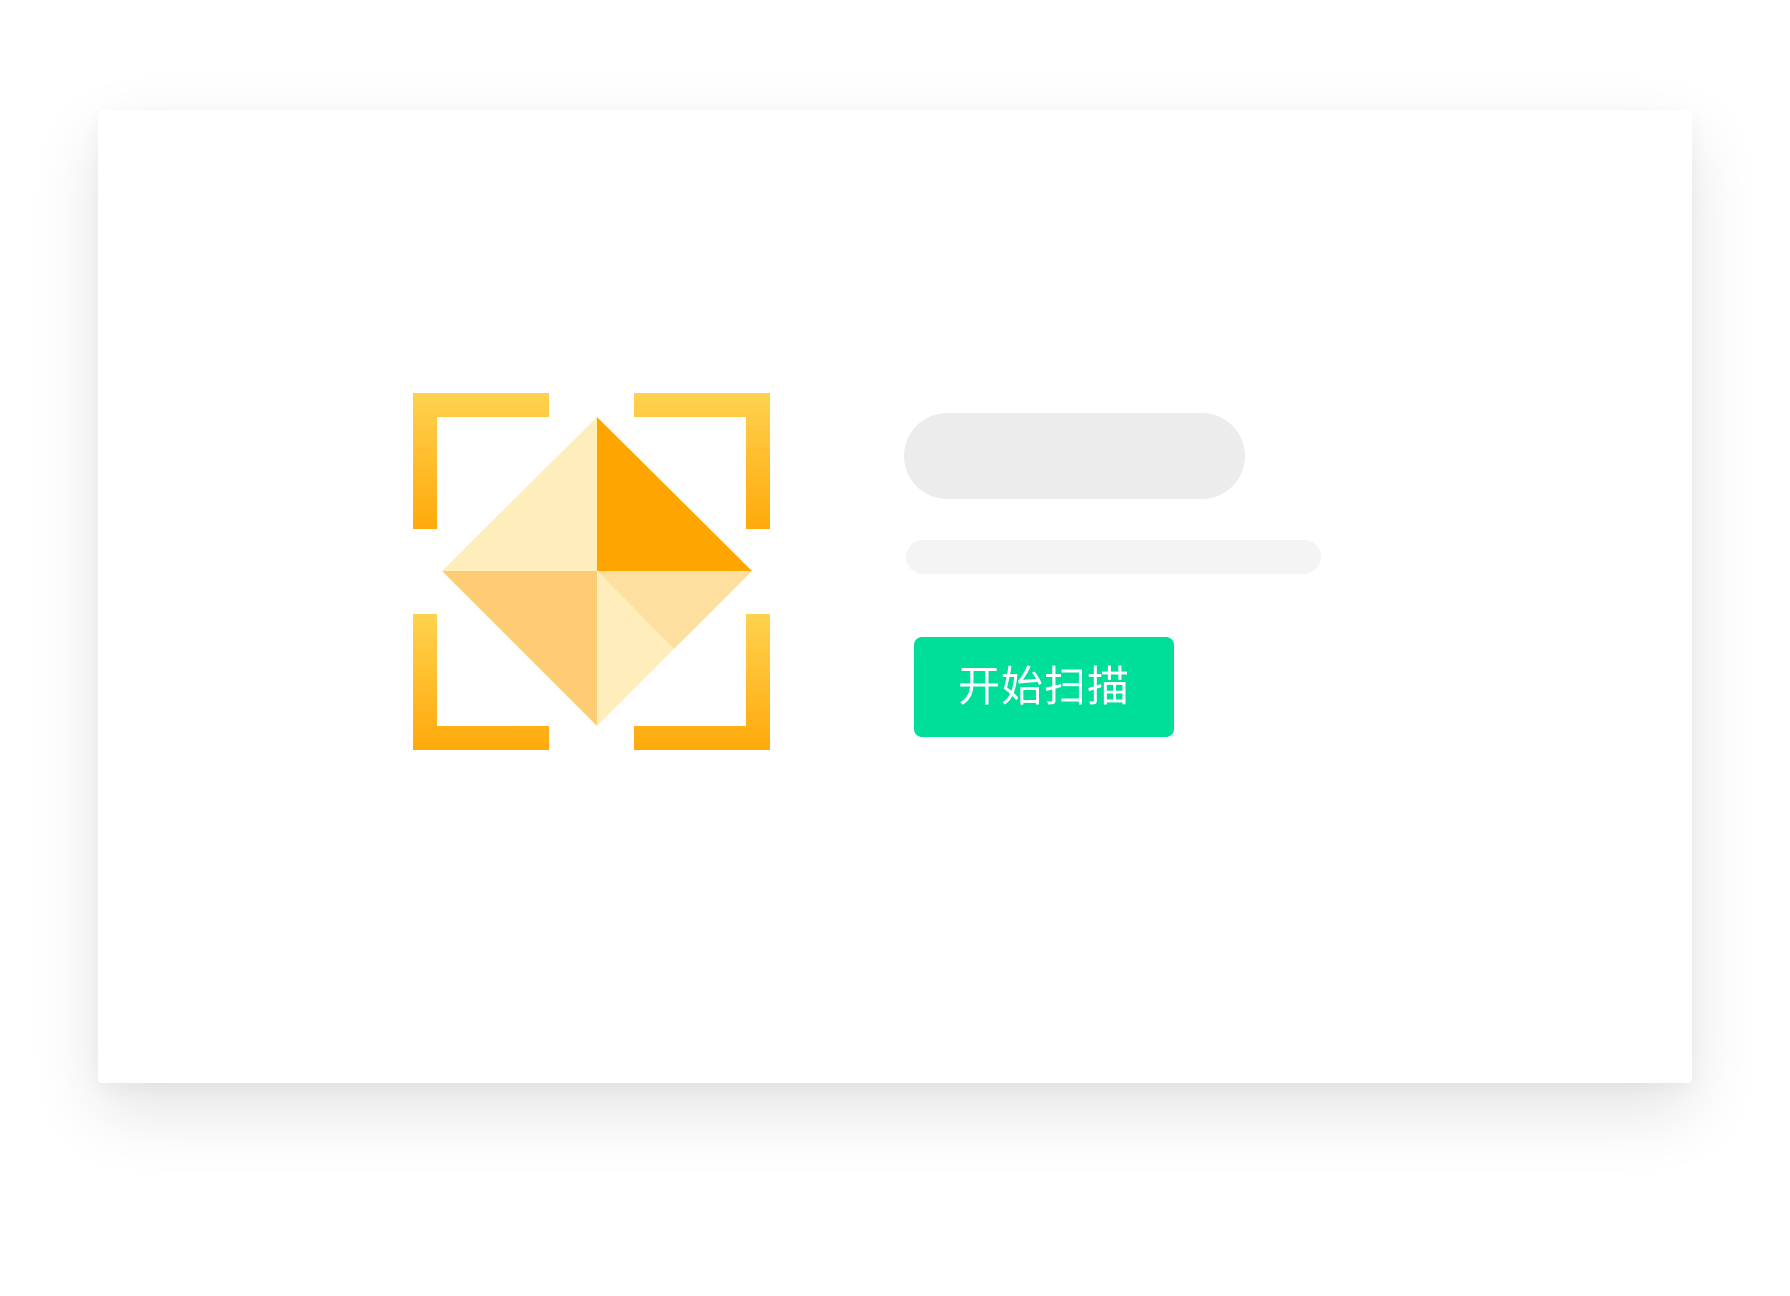 The image size is (1790, 1296). Describe the element at coordinates (1044, 687) in the screenshot. I see `start-scan-button: 开始扫描` at that location.